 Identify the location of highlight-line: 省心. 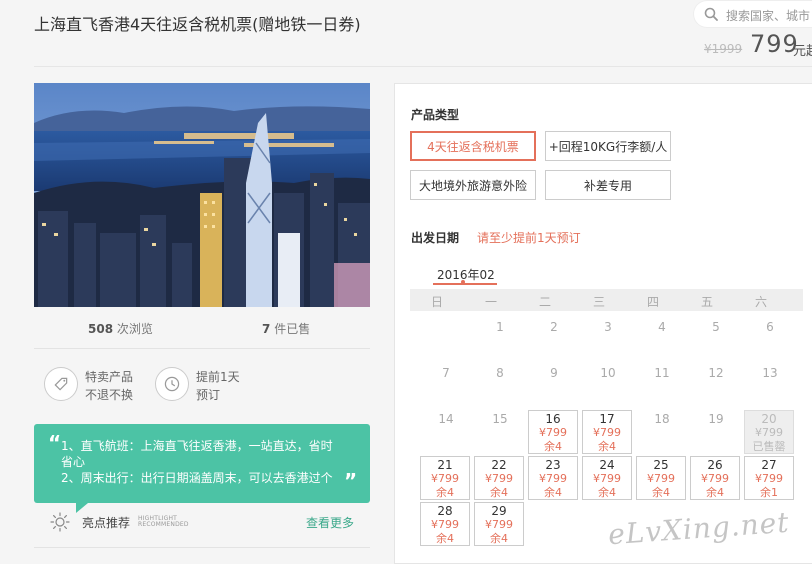
(73, 462).